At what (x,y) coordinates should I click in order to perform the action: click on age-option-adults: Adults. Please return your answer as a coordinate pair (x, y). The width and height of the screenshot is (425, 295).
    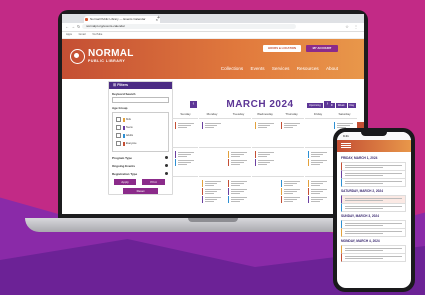
    Looking at the image, I should click on (124, 135).